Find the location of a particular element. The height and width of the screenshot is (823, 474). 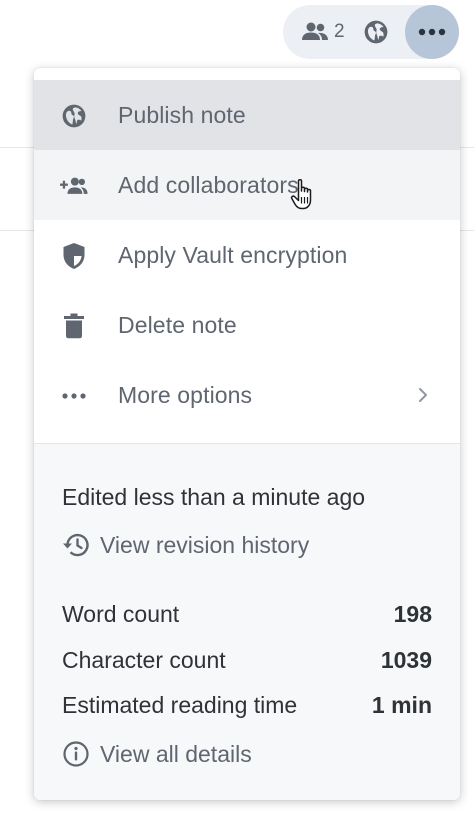

stat-row-character-count: Character count 1039 is located at coordinates (247, 660).